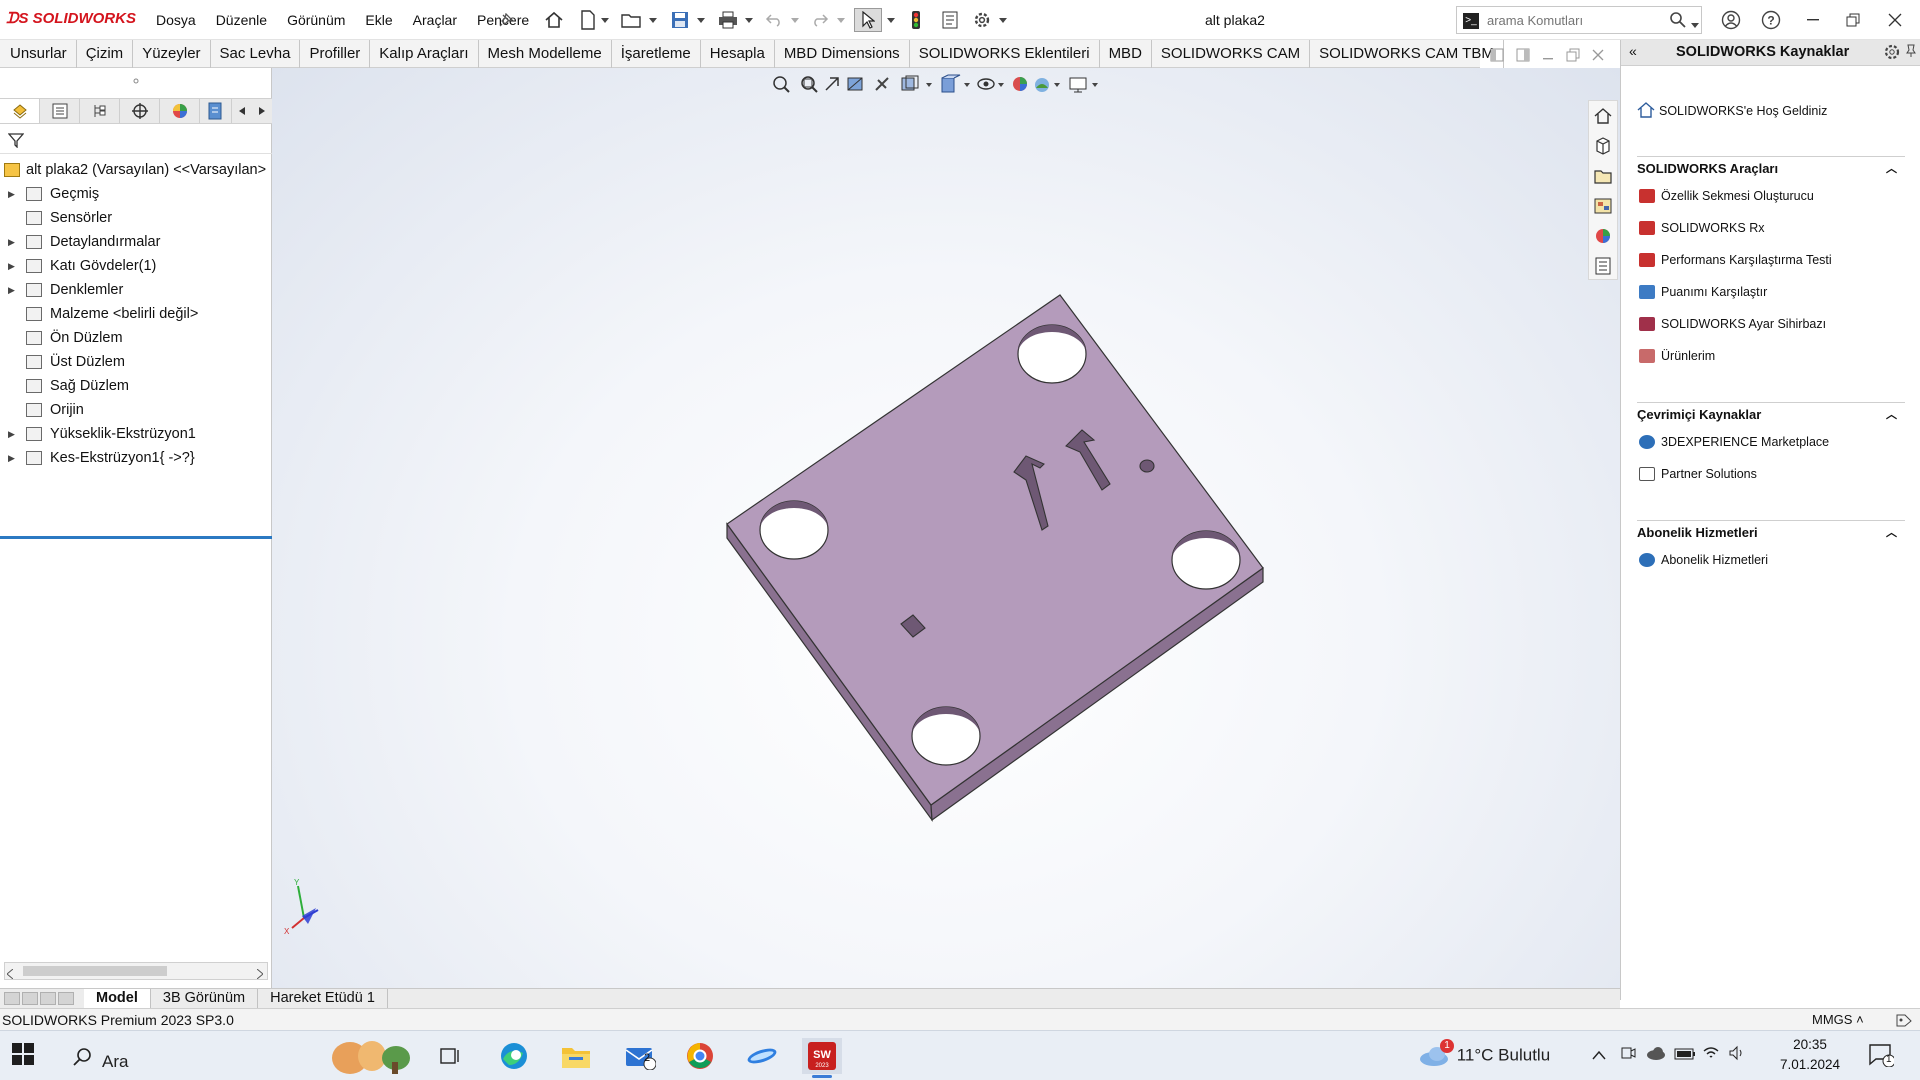 This screenshot has width=1920, height=1080. What do you see at coordinates (1628, 1054) in the screenshot?
I see `meet-now-camera-icon` at bounding box center [1628, 1054].